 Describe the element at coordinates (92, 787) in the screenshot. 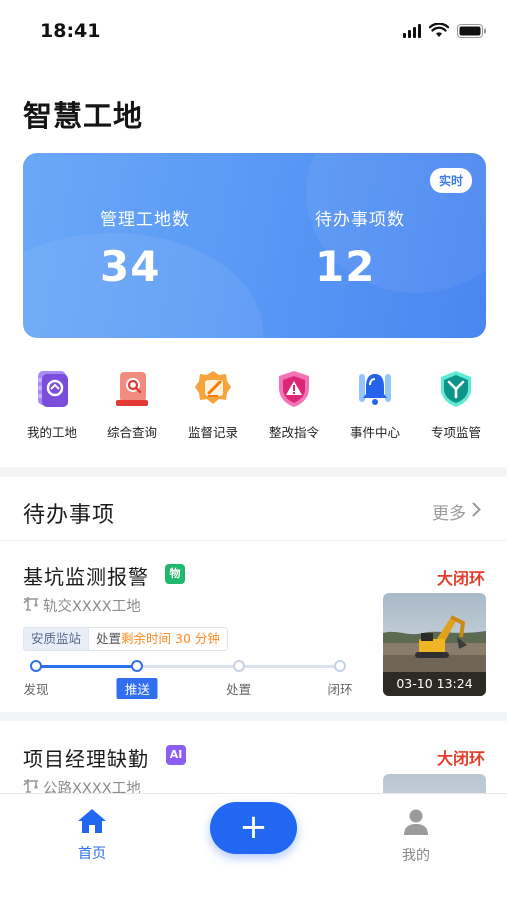

I see `site-name: 公路XXXX工地` at that location.